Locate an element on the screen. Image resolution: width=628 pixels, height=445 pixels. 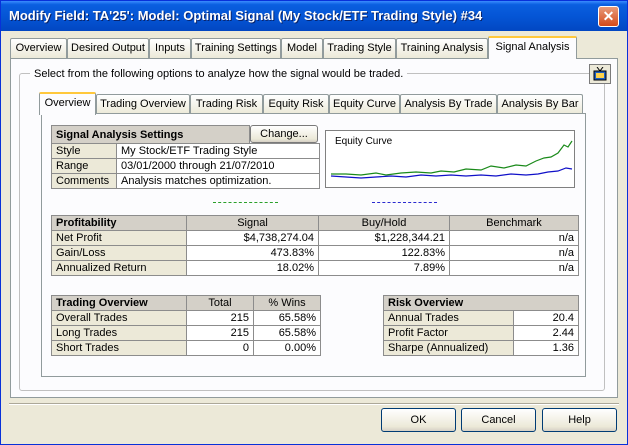
trading-overview-header: Trading Overview is located at coordinates (119, 303).